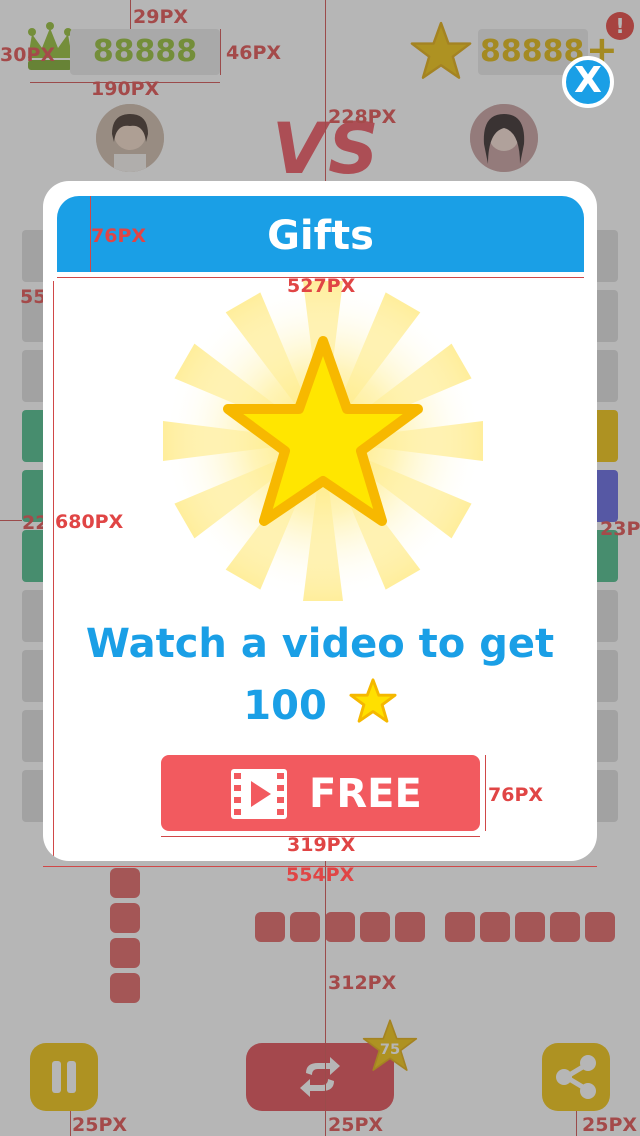  Describe the element at coordinates (320, 875) in the screenshot. I see `dimension-label: 554PX` at that location.